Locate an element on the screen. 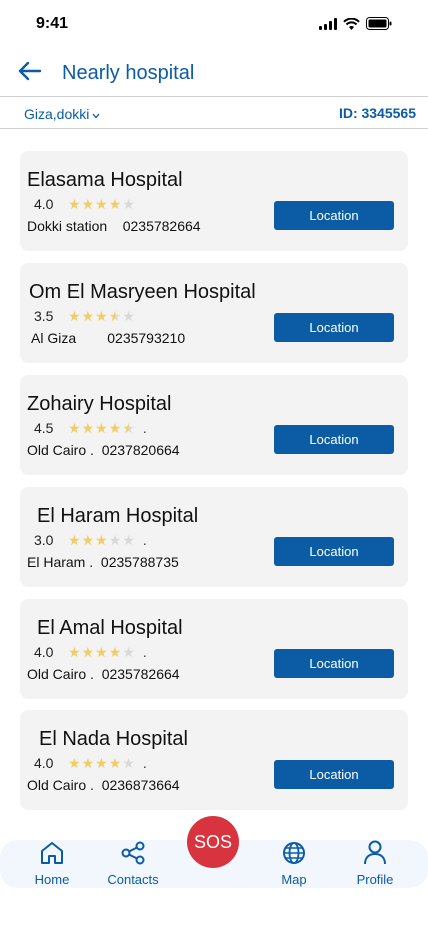 This screenshot has height=926, width=428. location-label: Giza,dokki is located at coordinates (57, 114).